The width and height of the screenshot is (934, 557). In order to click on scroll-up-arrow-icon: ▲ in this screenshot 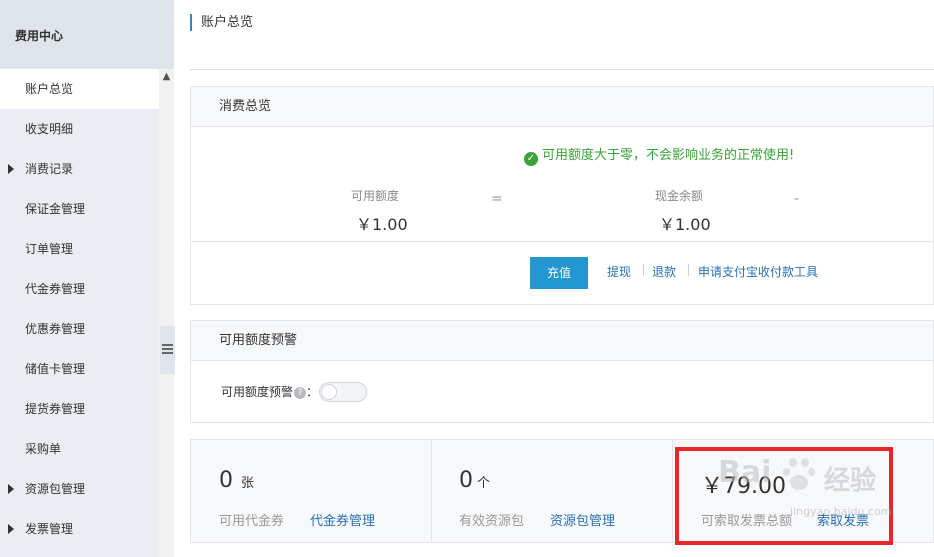, I will do `click(166, 77)`.